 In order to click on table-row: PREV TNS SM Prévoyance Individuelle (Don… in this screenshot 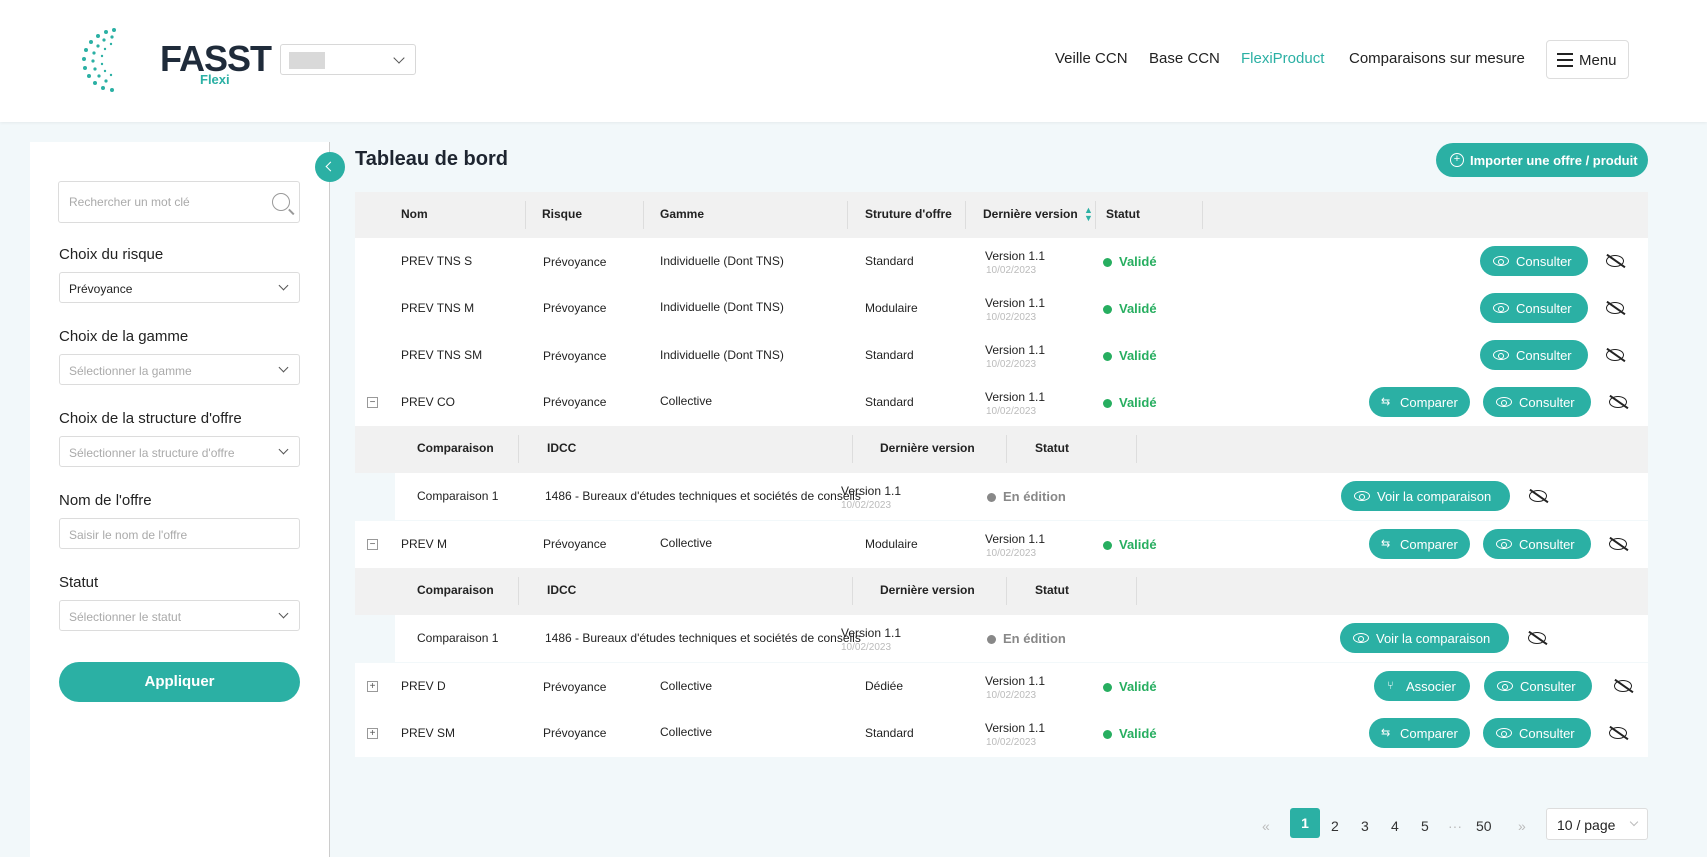, I will do `click(1001, 355)`.